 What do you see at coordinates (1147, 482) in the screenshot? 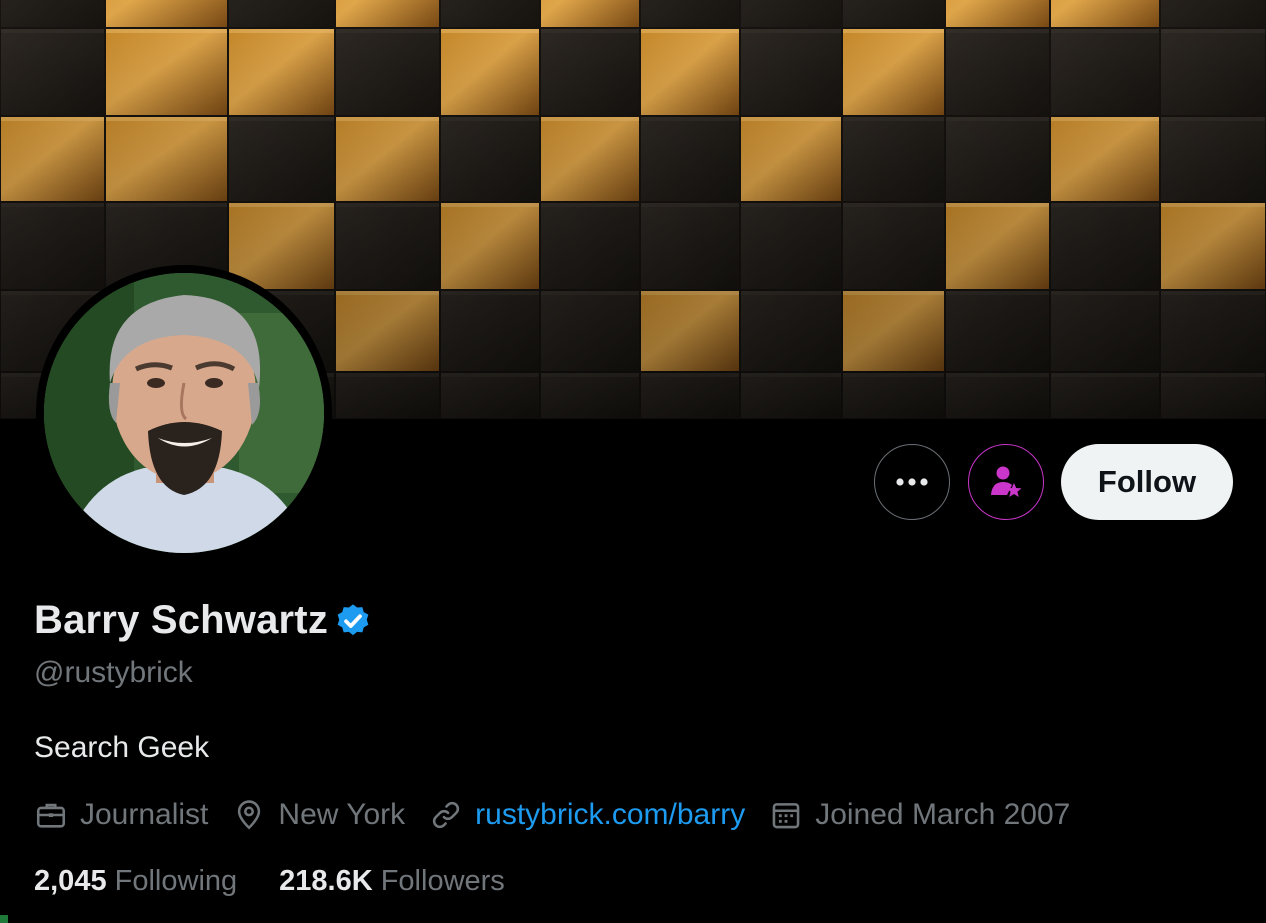
I see `follow-button: Follow` at bounding box center [1147, 482].